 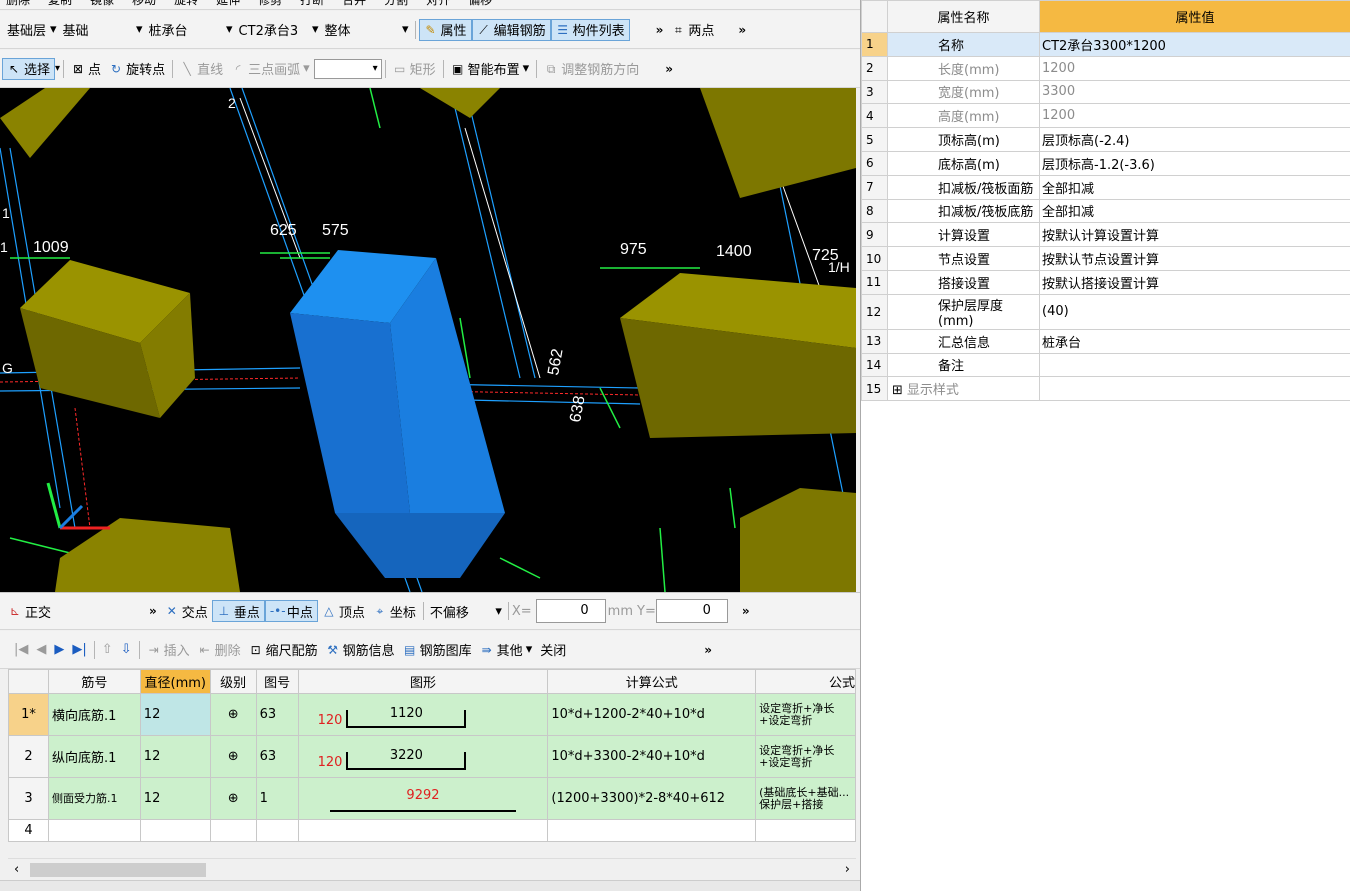 I want to click on shape-cell: 120 3220, so click(x=423, y=756).